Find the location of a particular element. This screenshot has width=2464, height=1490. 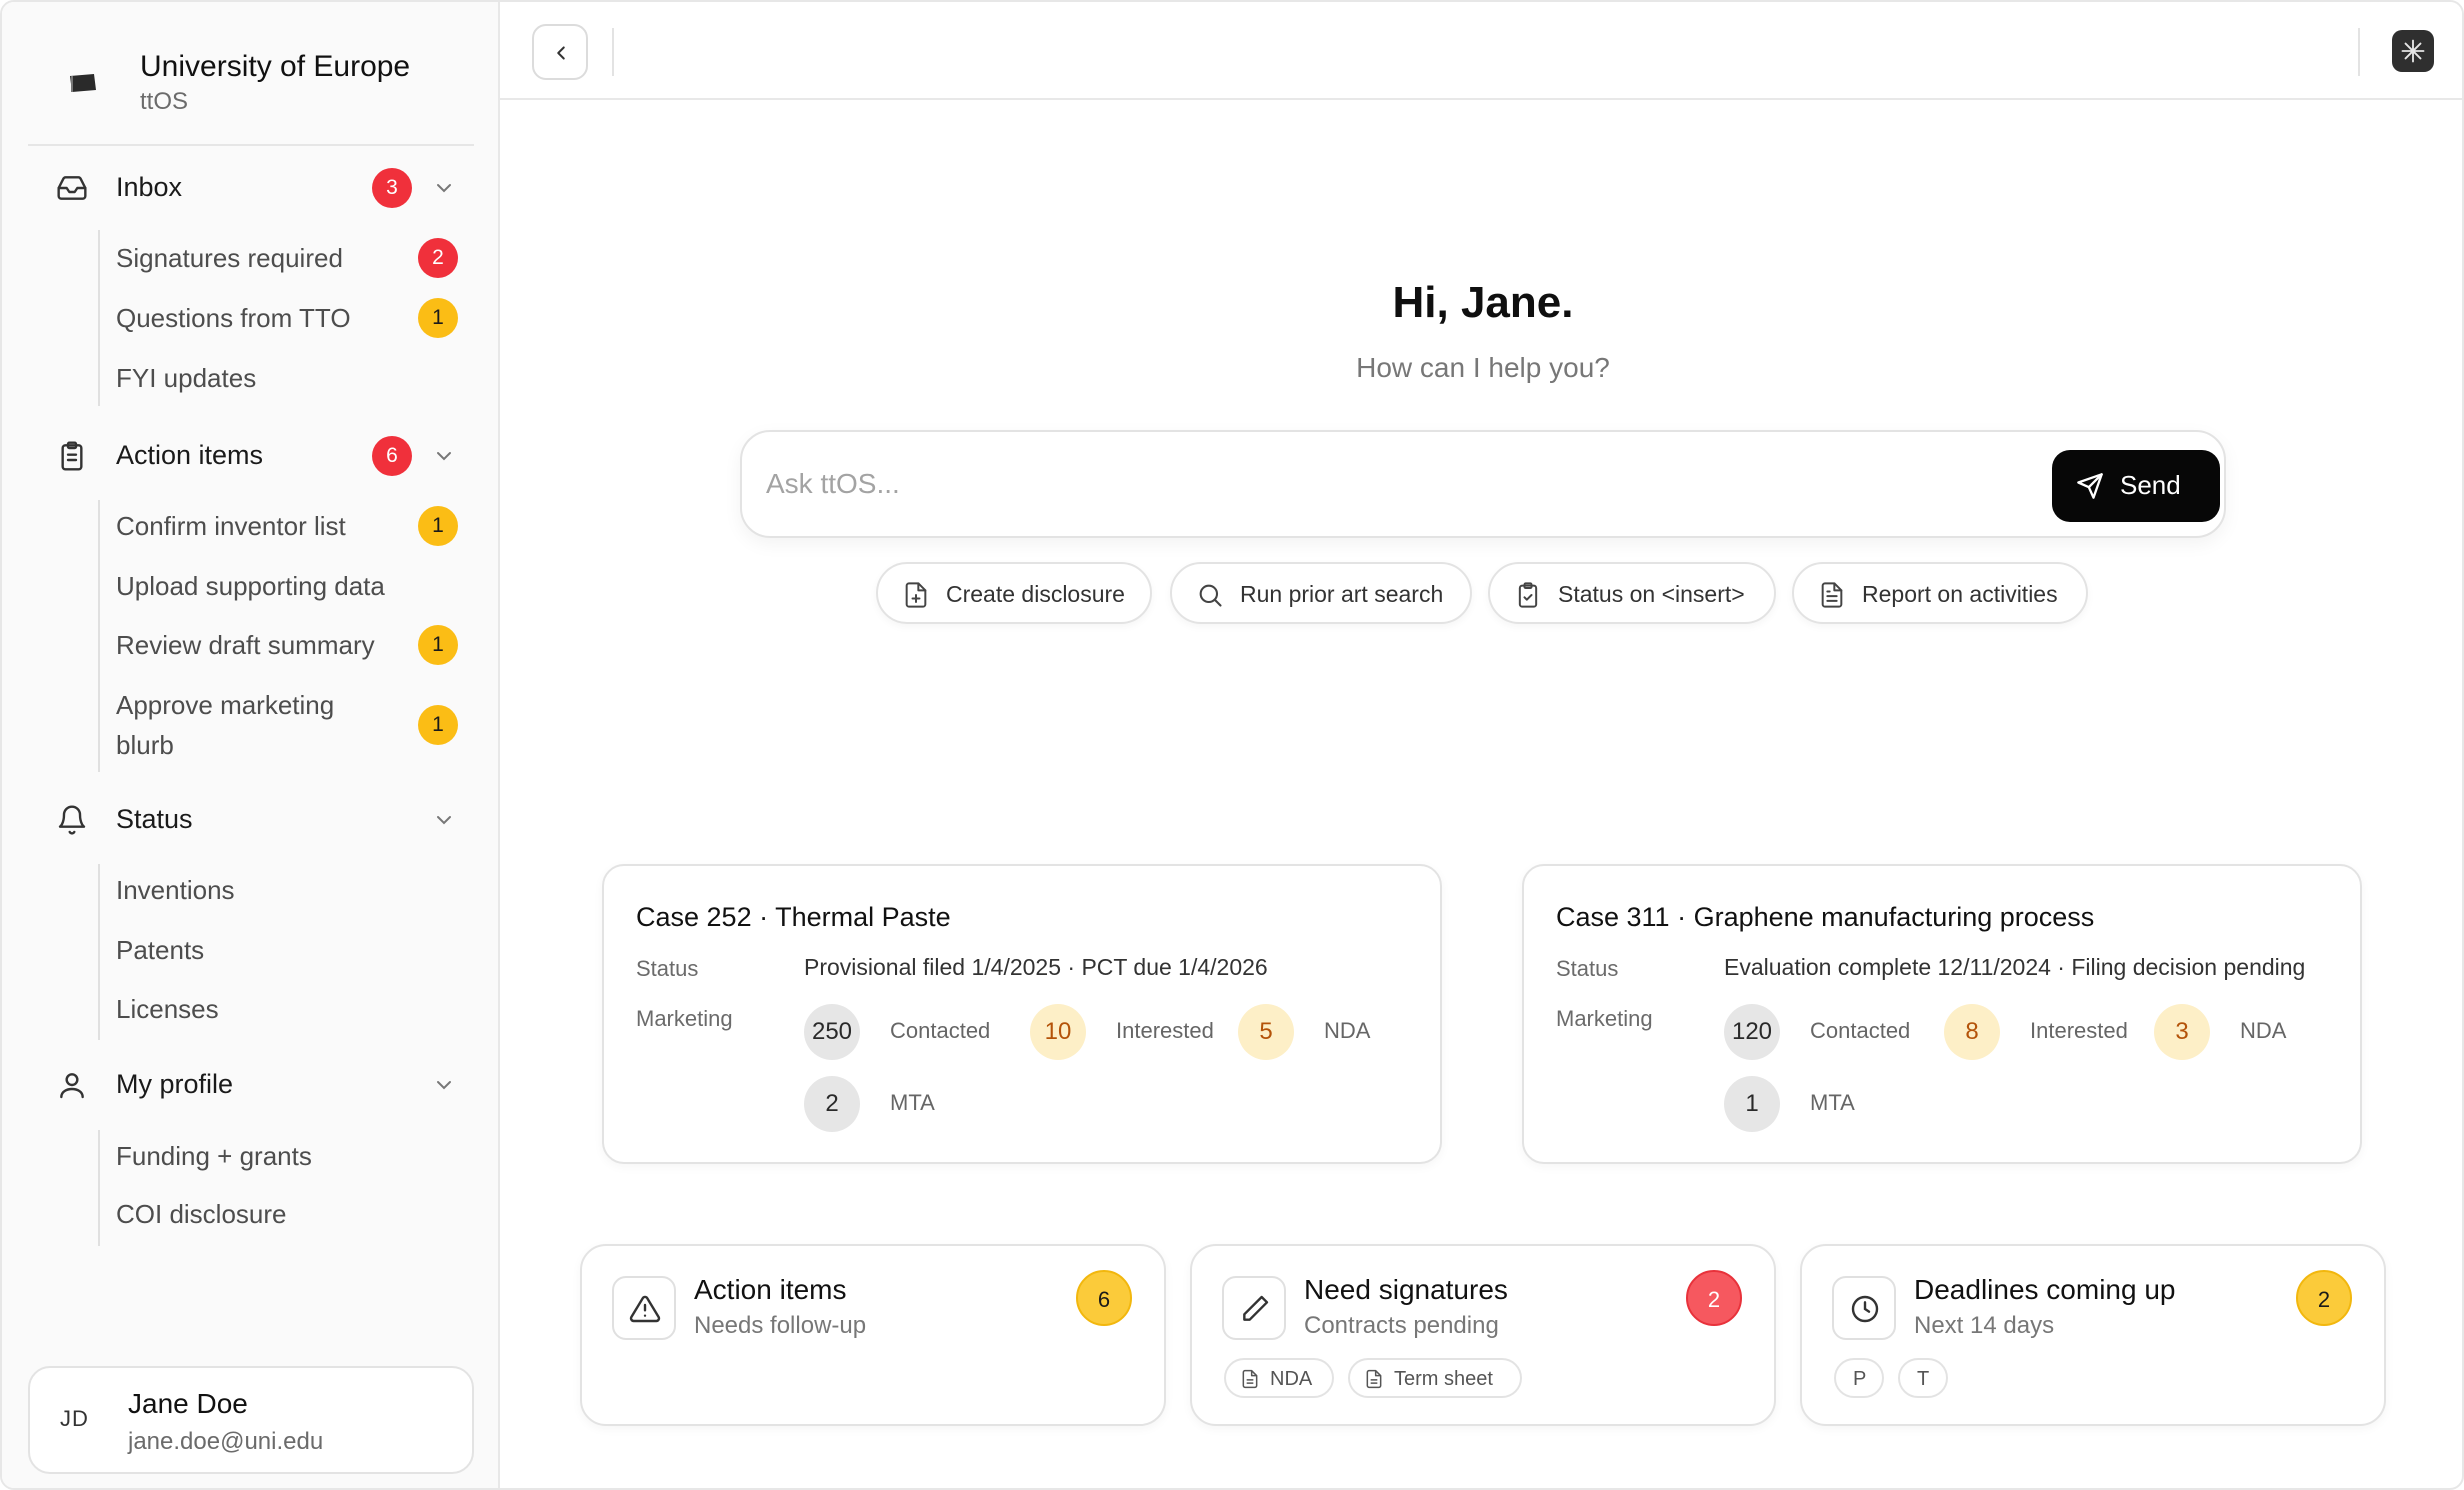

sidebar-item-inventions: Inventions is located at coordinates (291, 890).